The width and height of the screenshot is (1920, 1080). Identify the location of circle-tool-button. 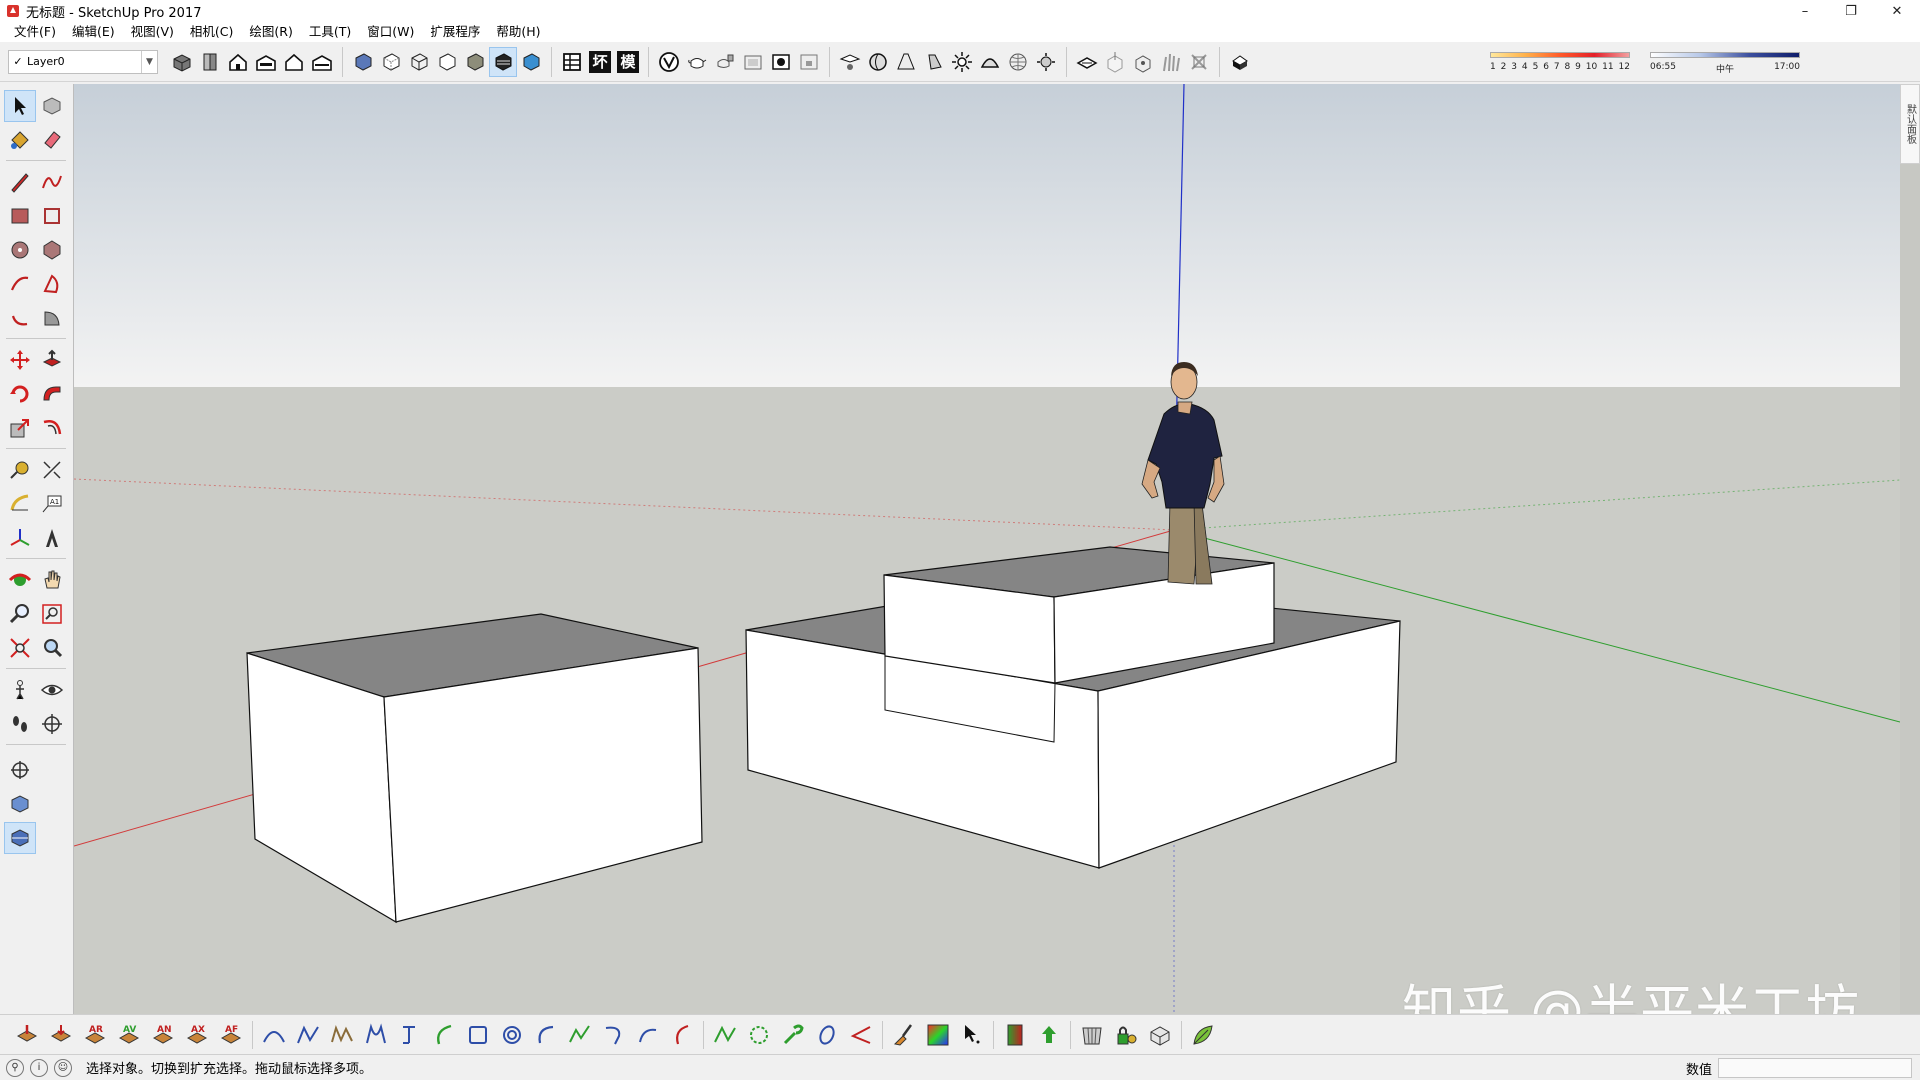
(20, 250).